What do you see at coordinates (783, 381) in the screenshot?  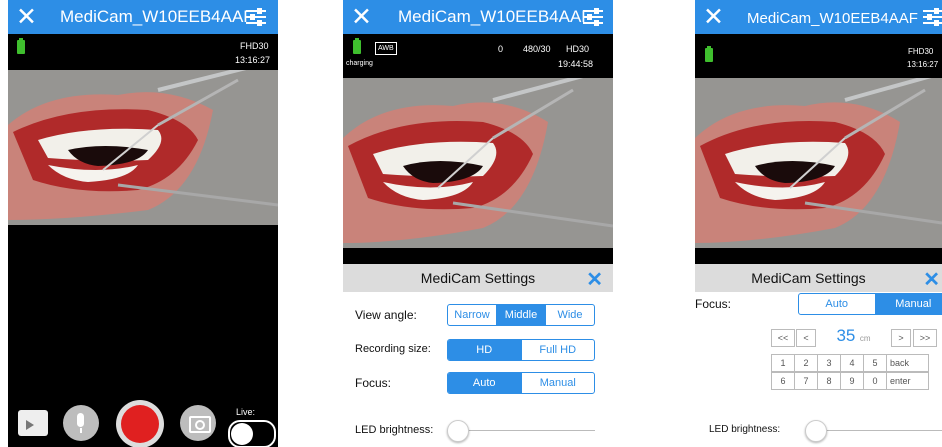 I see `key-6: 6` at bounding box center [783, 381].